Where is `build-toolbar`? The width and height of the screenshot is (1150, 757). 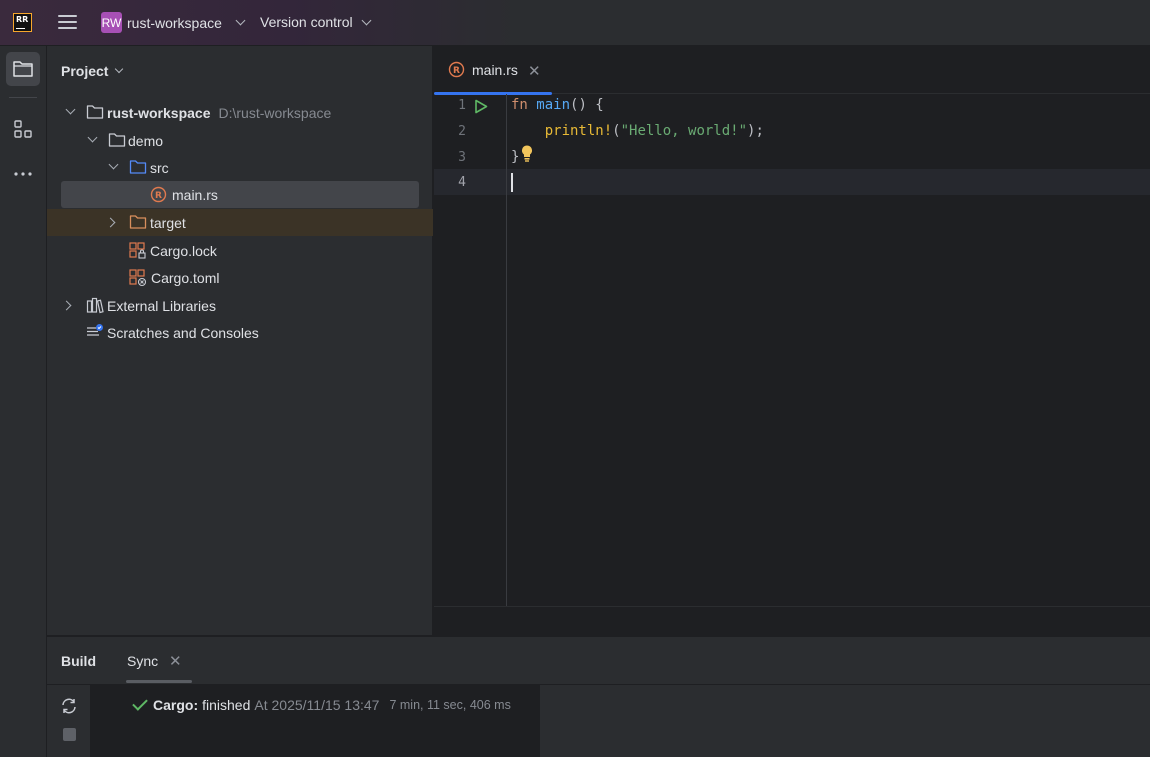 build-toolbar is located at coordinates (69, 721).